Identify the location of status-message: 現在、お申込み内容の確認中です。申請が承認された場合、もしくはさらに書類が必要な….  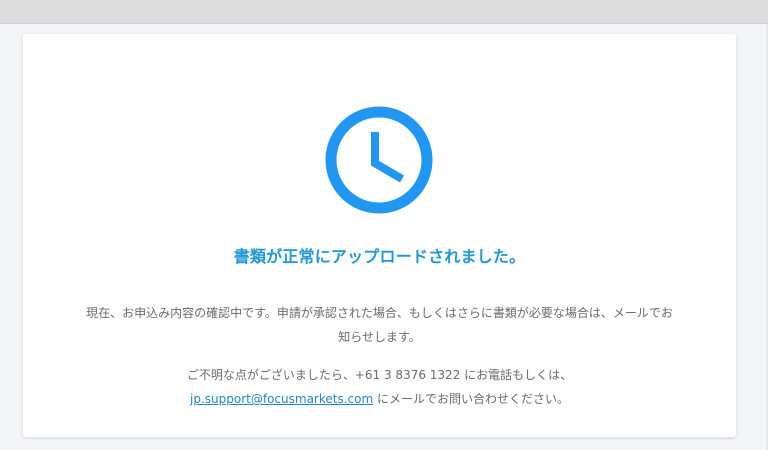
(379, 325).